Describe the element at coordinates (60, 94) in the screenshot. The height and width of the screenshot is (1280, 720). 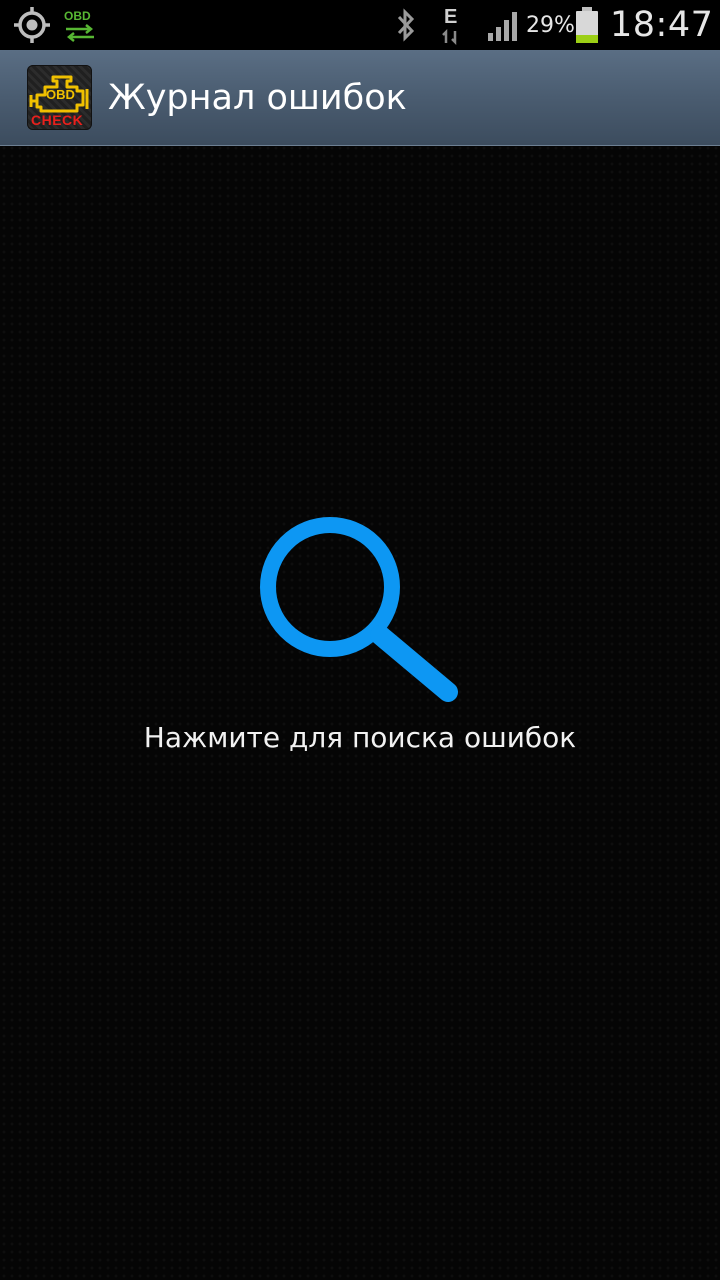
I see `app-icon-obd-text: OBD` at that location.